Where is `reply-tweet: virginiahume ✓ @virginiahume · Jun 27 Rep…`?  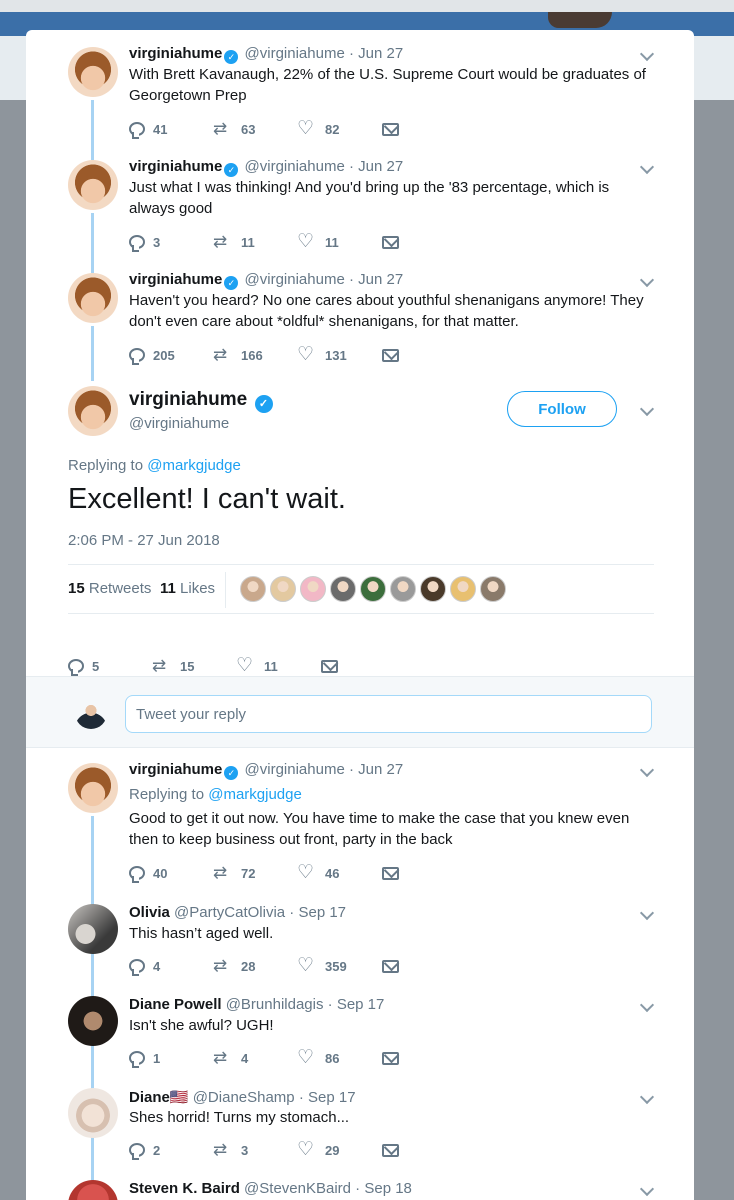 reply-tweet: virginiahume ✓ @virginiahume · Jun 27 Rep… is located at coordinates (360, 815).